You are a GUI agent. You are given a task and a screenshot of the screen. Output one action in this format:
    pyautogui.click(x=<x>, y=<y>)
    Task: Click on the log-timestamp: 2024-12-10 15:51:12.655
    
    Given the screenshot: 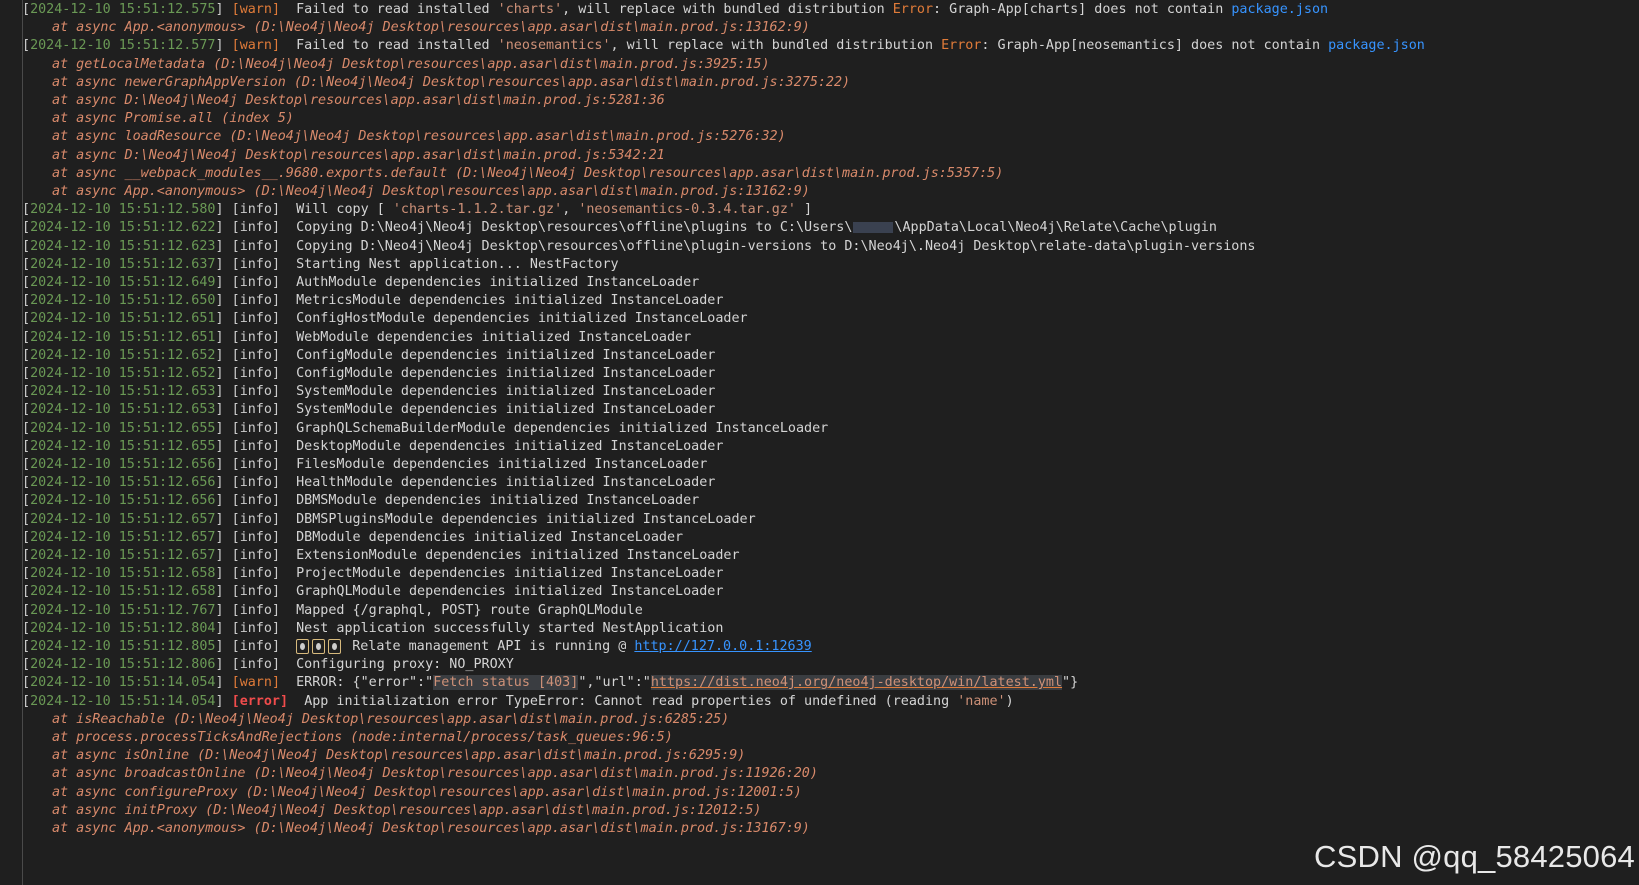 What is the action you would take?
    pyautogui.click(x=123, y=446)
    